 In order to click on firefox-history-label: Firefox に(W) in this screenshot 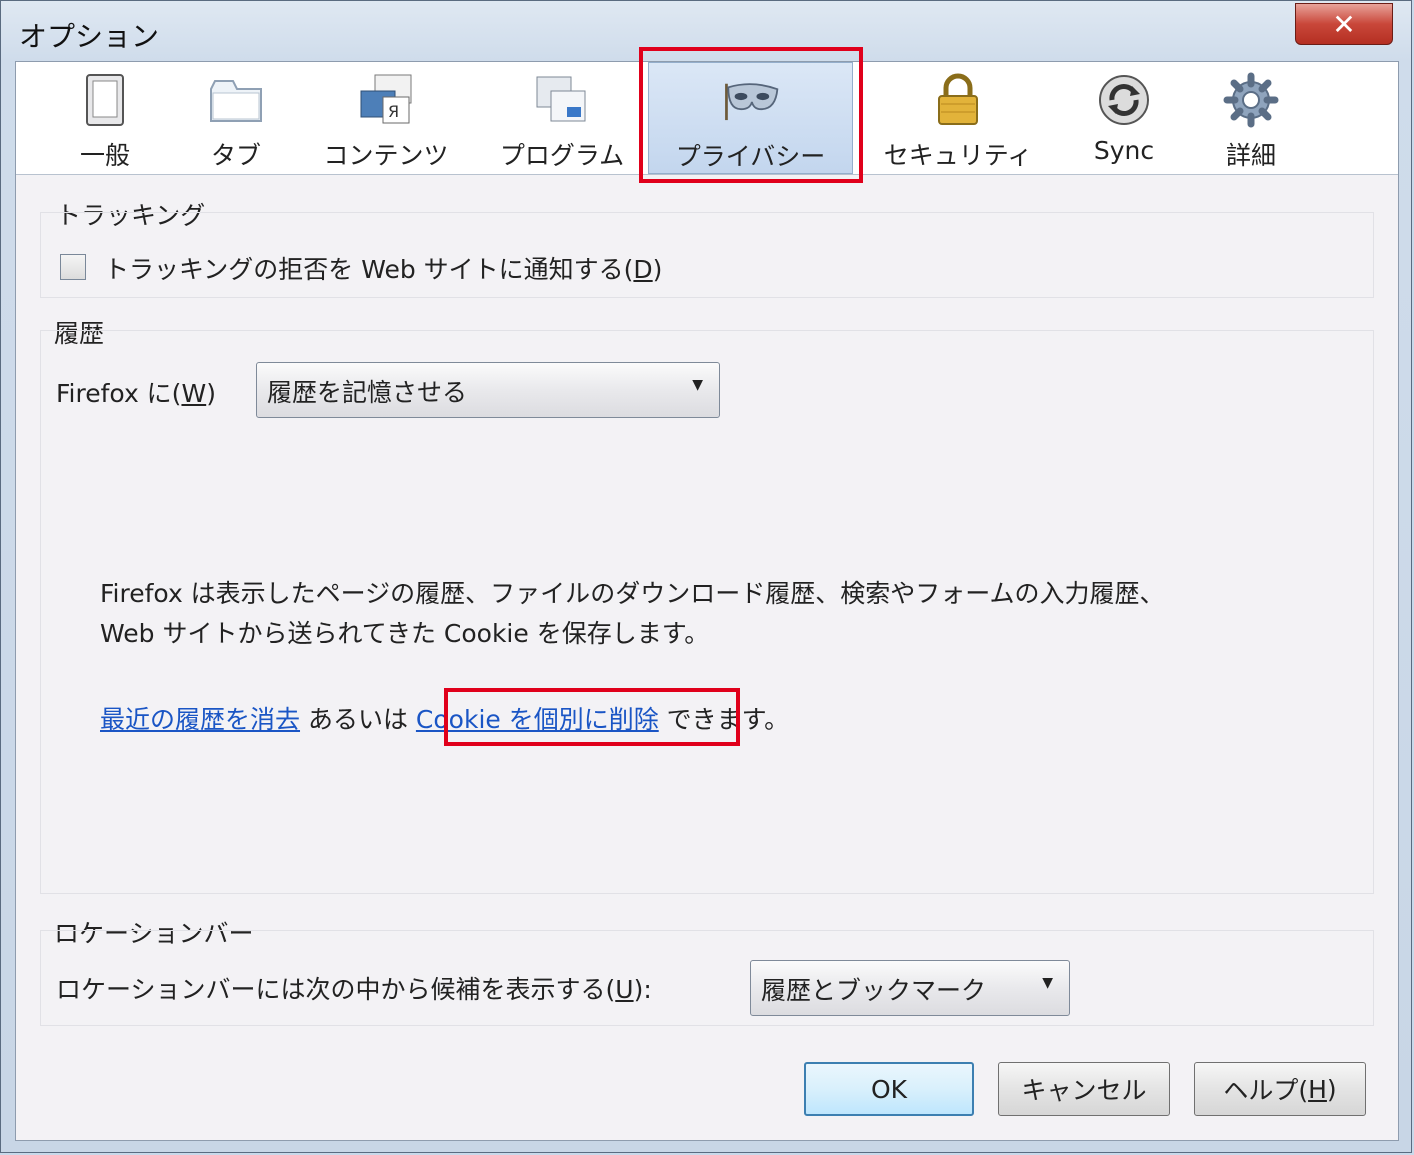, I will do `click(136, 393)`.